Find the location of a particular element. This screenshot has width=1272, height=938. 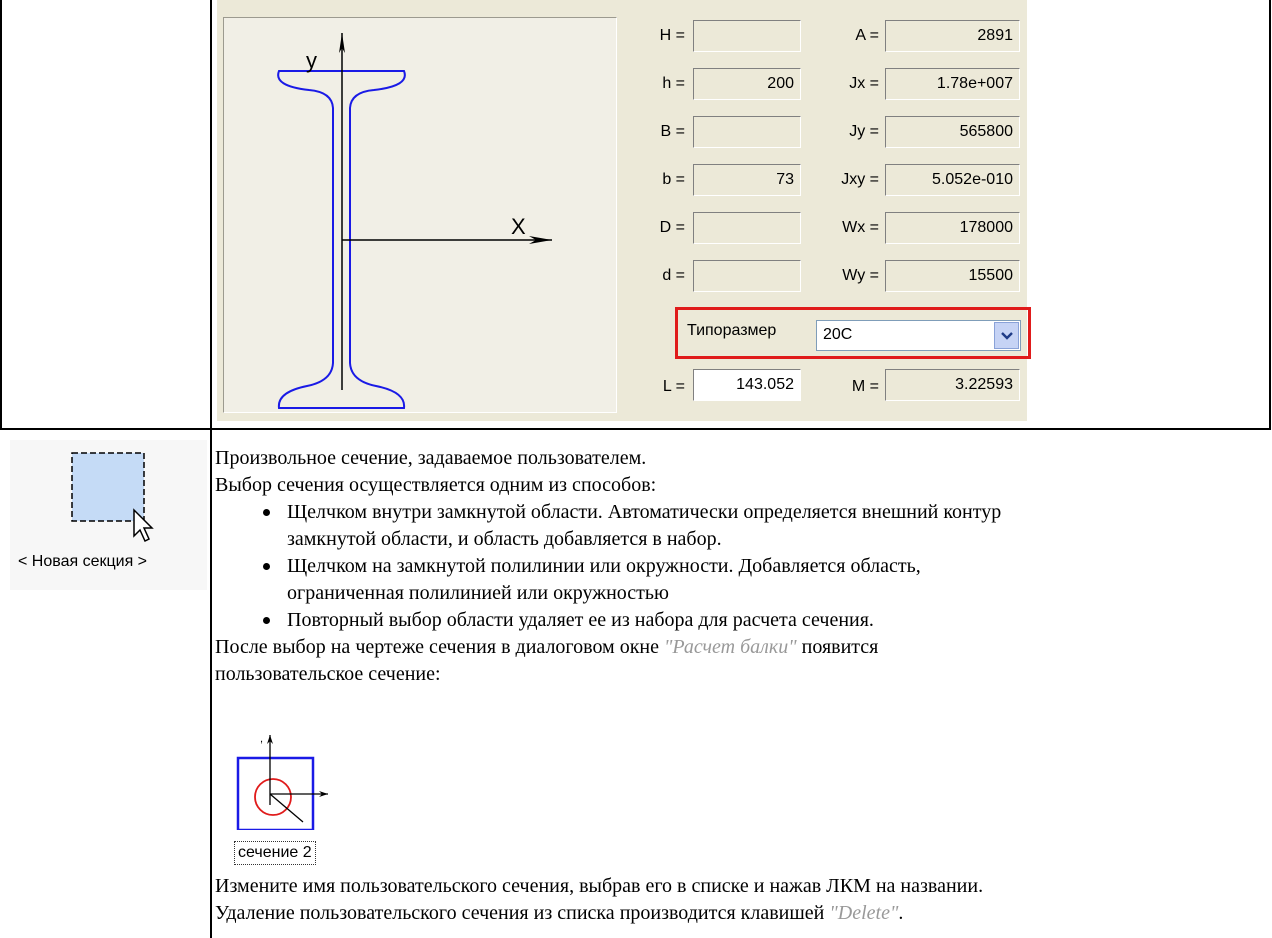

typesize-label: Типоразмер is located at coordinates (732, 330).